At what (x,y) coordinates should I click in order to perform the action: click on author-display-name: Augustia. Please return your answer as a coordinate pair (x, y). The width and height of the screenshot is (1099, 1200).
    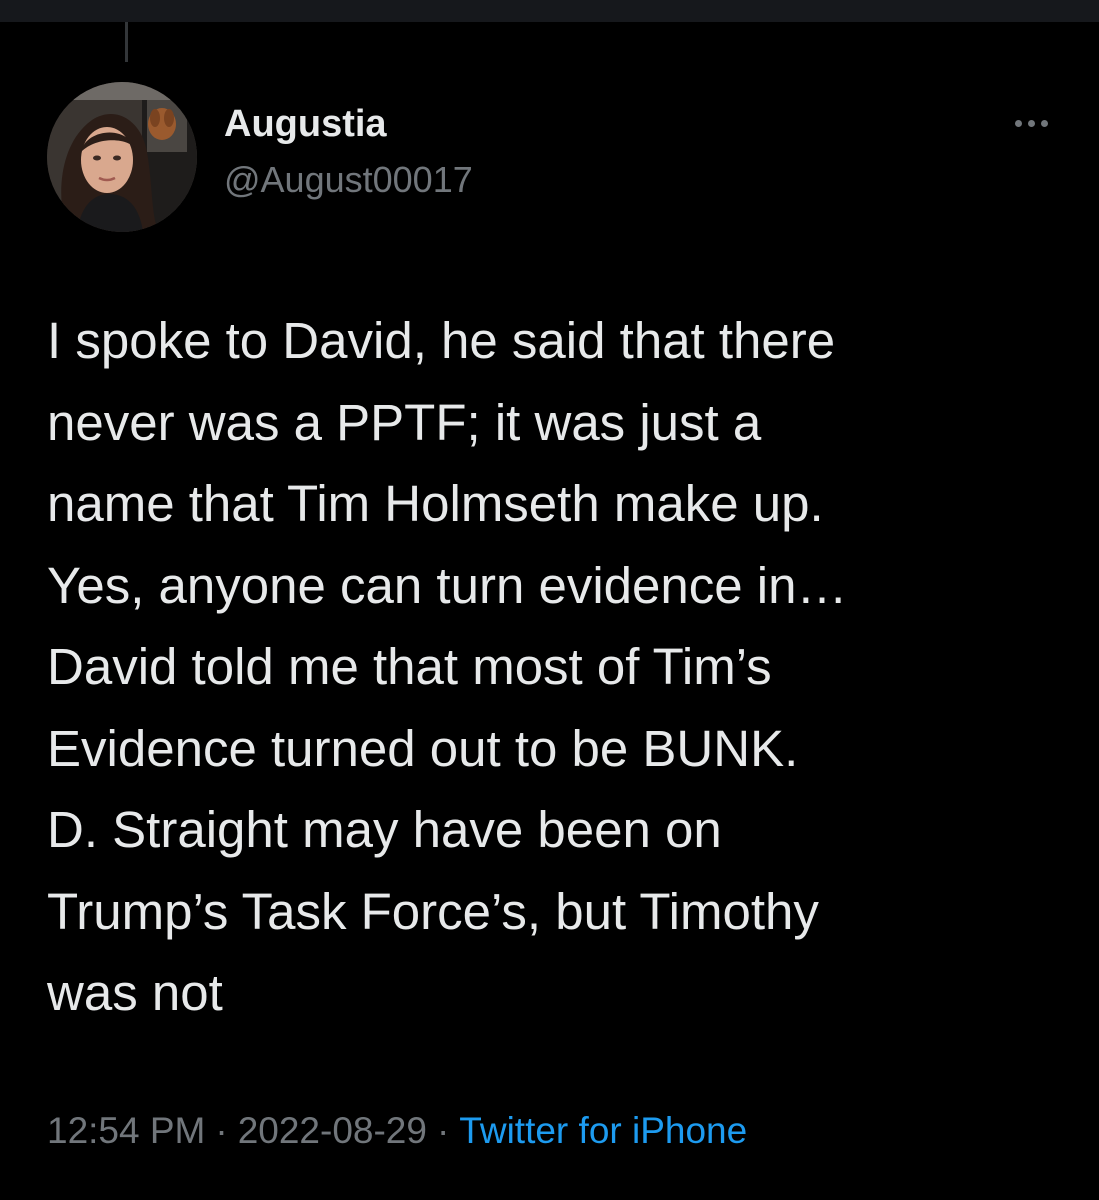
    Looking at the image, I should click on (305, 124).